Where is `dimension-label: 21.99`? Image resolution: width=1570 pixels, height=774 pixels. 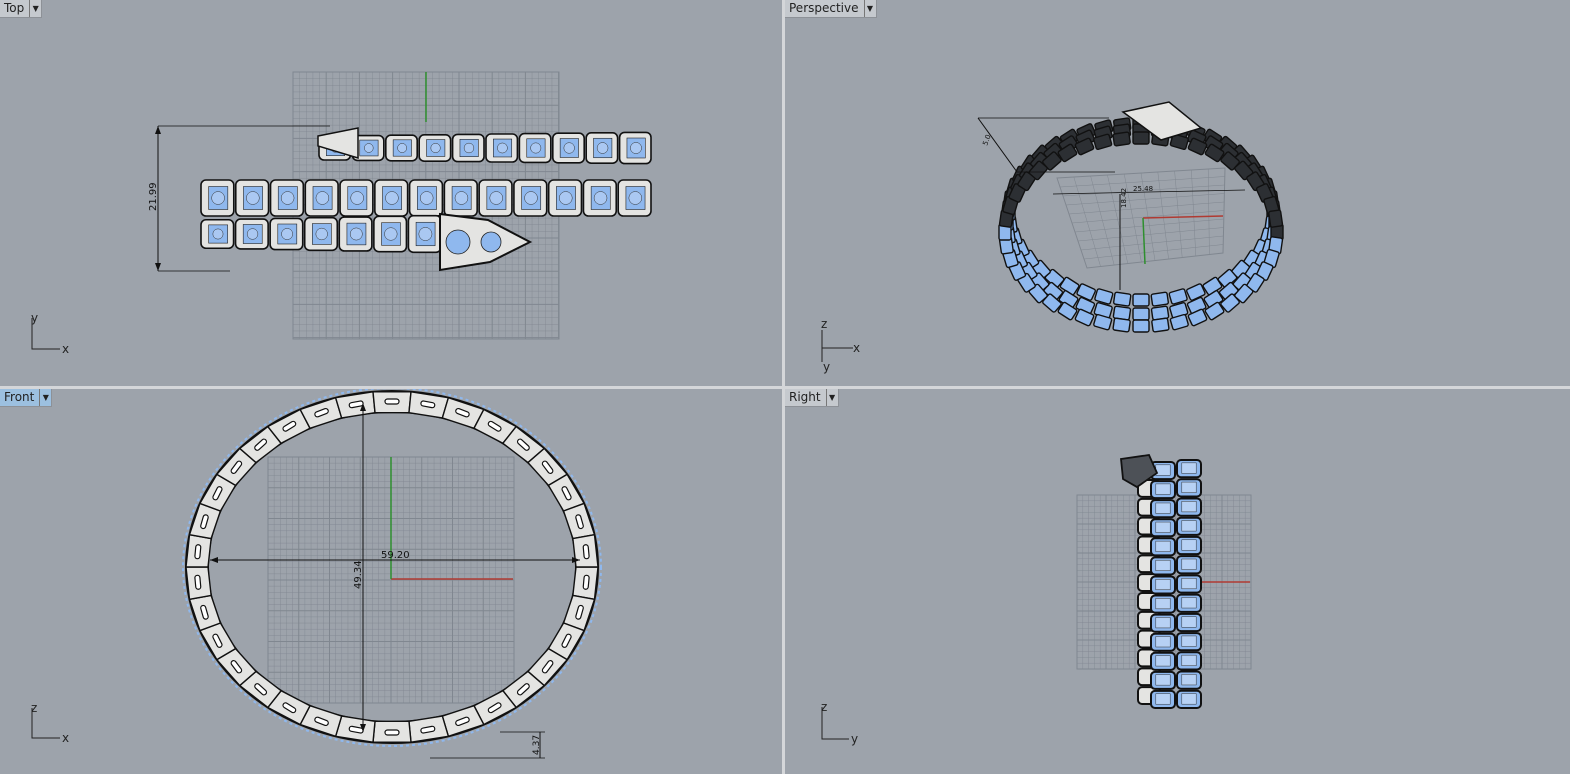
dimension-label: 21.99 is located at coordinates (153, 196).